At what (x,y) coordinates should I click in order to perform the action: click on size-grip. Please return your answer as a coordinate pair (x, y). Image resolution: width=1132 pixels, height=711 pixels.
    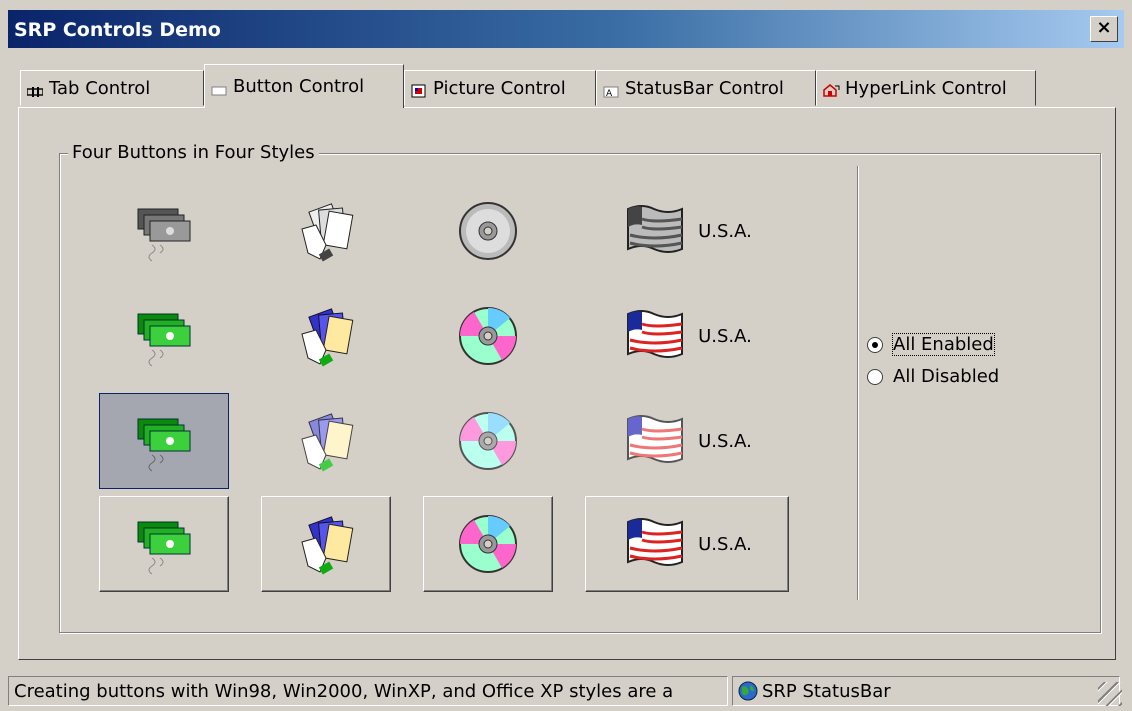
    Looking at the image, I should click on (1110, 694).